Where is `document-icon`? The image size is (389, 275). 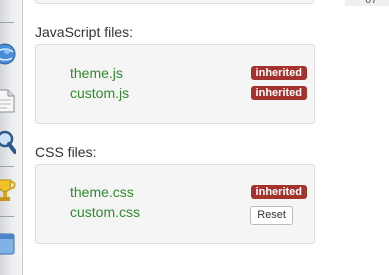 document-icon is located at coordinates (8, 100).